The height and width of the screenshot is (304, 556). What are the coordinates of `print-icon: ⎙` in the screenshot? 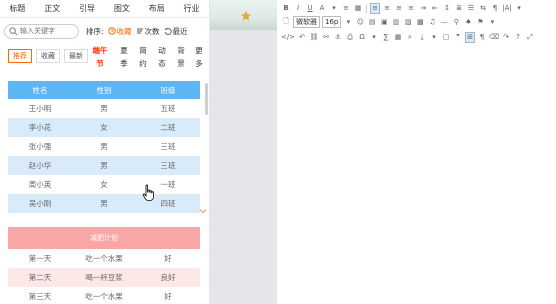 It's located at (350, 37).